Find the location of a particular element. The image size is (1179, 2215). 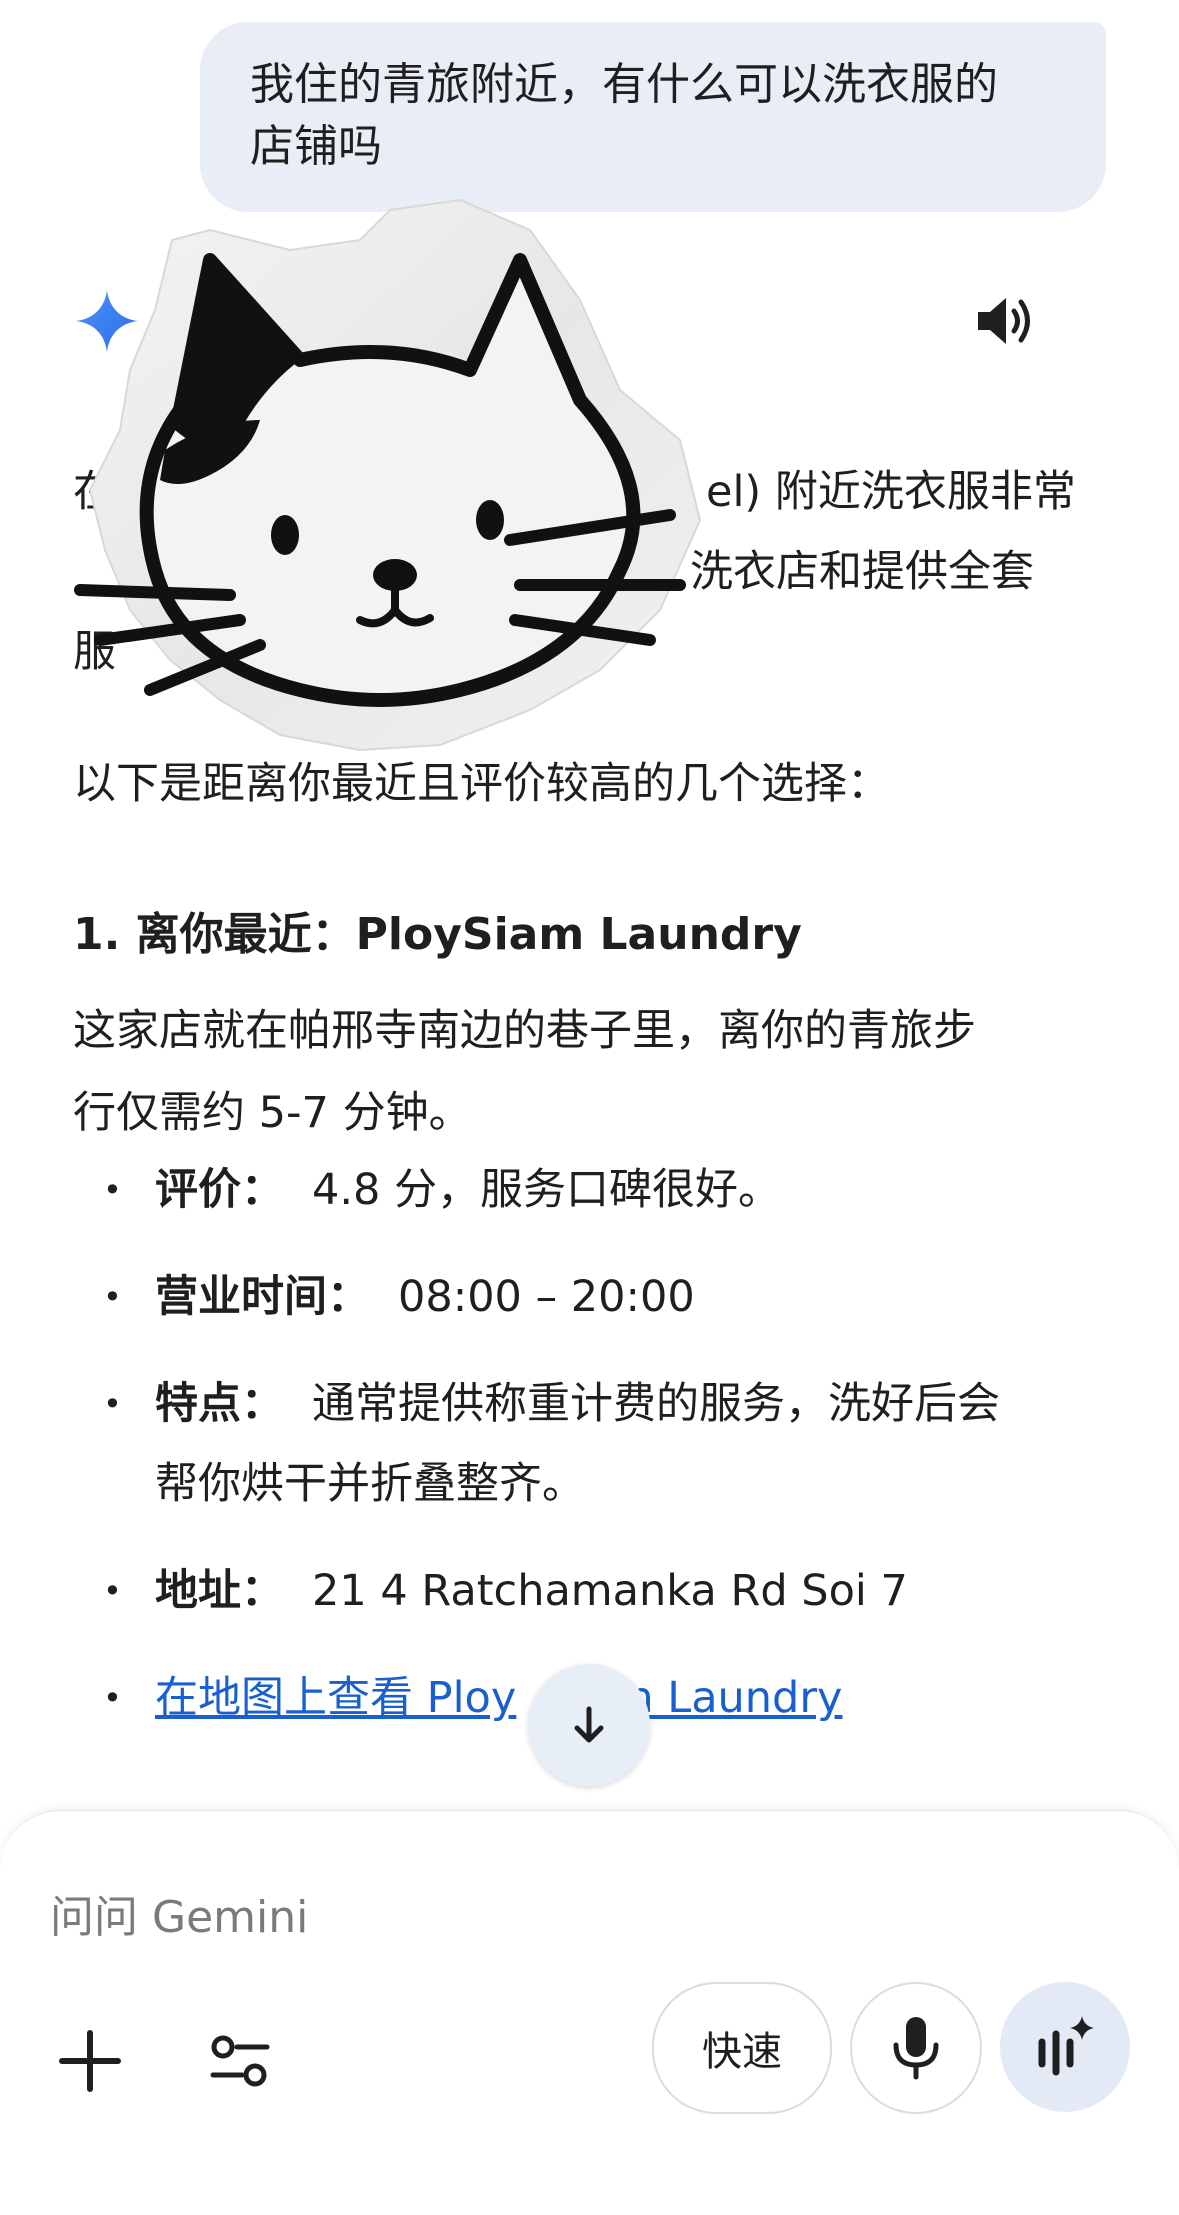

item-paragraph-line: 行仅需约 5-7 分钟。 is located at coordinates (272, 1113).